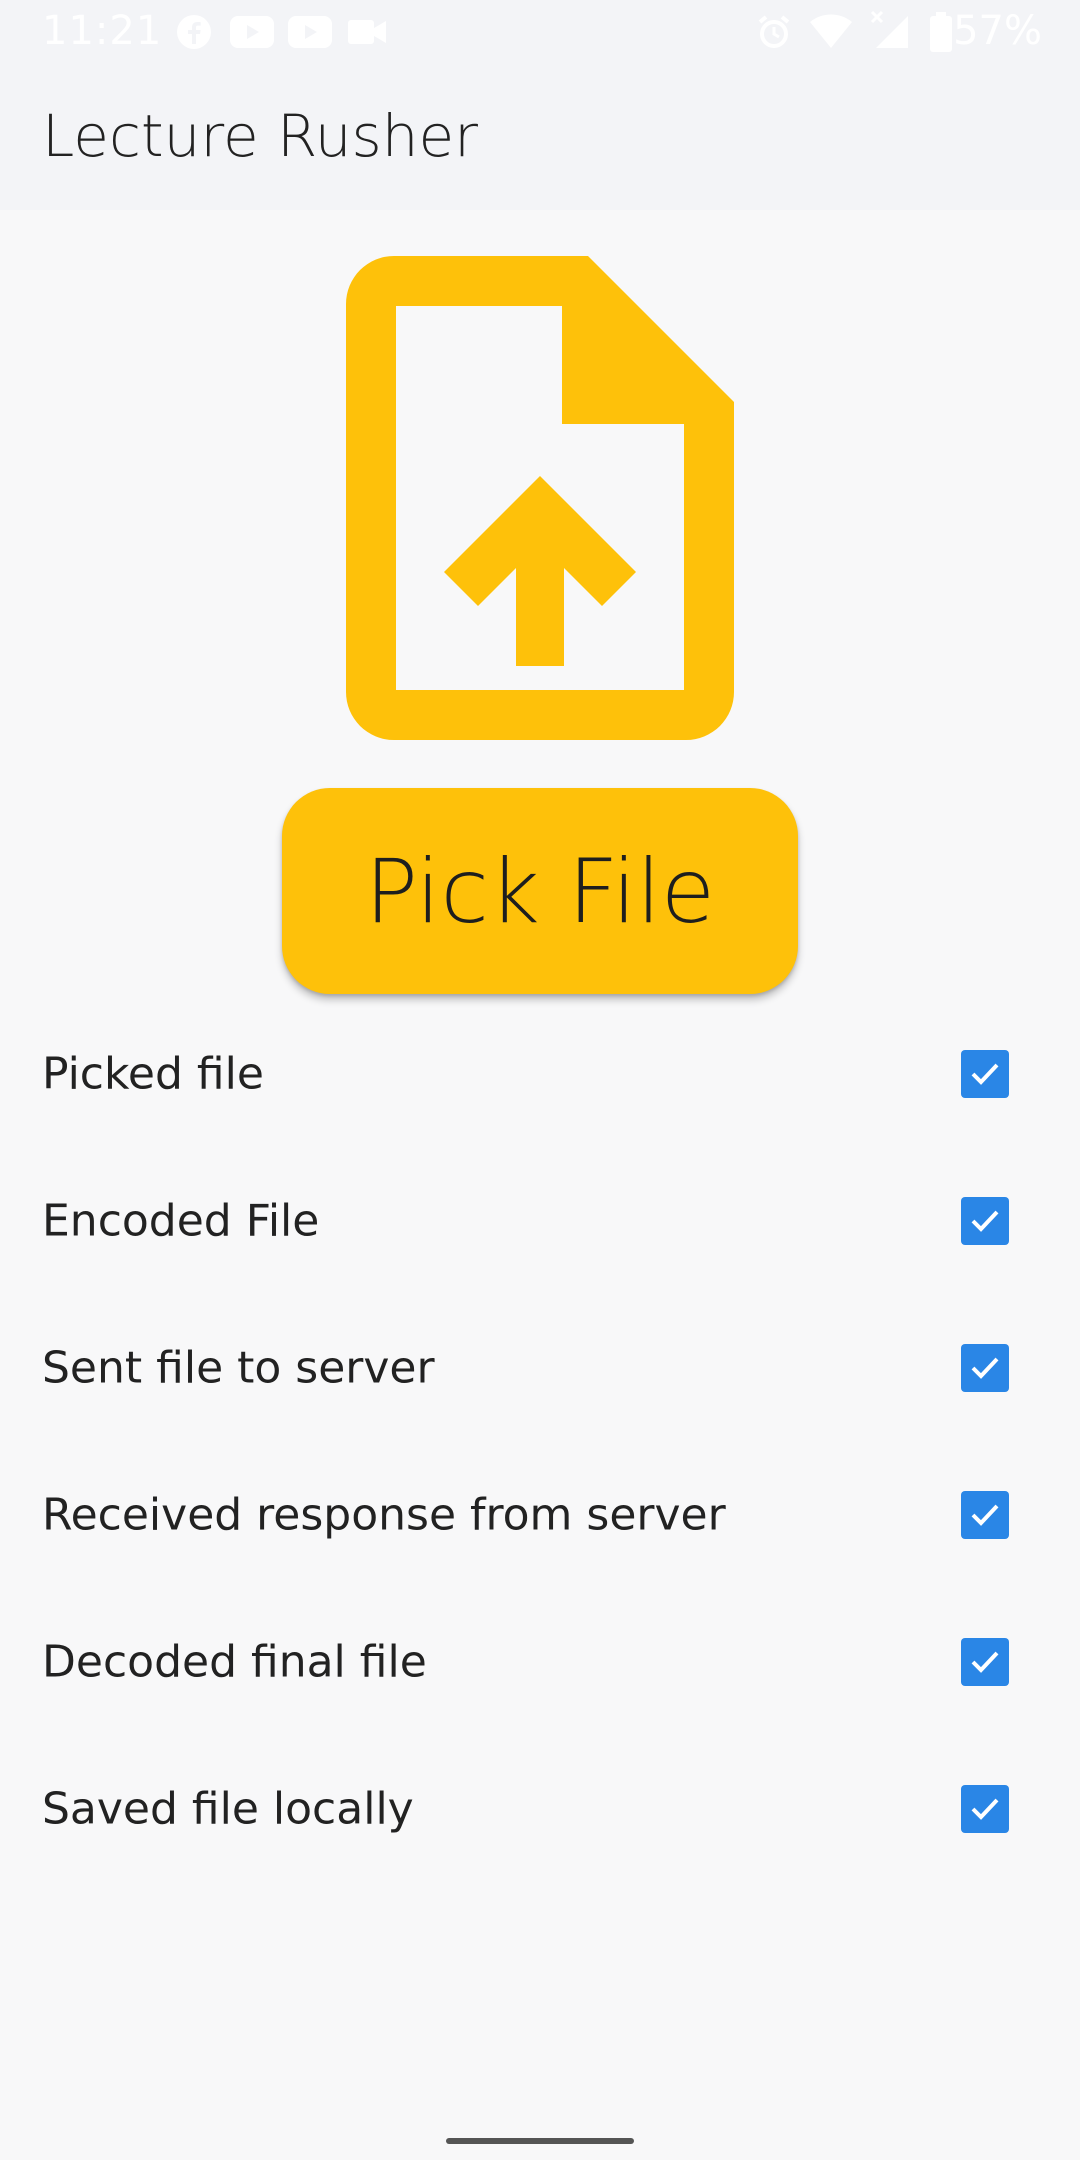 Image resolution: width=1080 pixels, height=2160 pixels. I want to click on app-bar: Lecture Rusher, so click(540, 138).